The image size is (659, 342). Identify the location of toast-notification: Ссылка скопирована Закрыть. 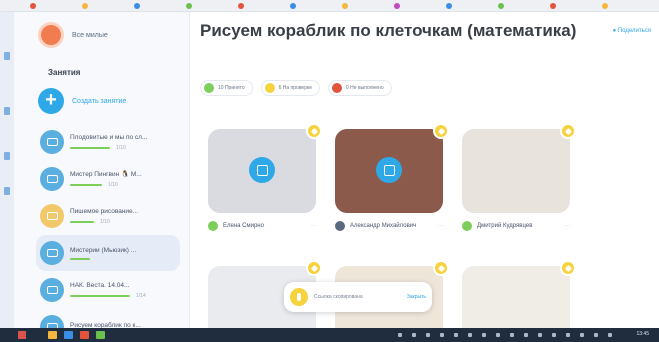
(358, 297).